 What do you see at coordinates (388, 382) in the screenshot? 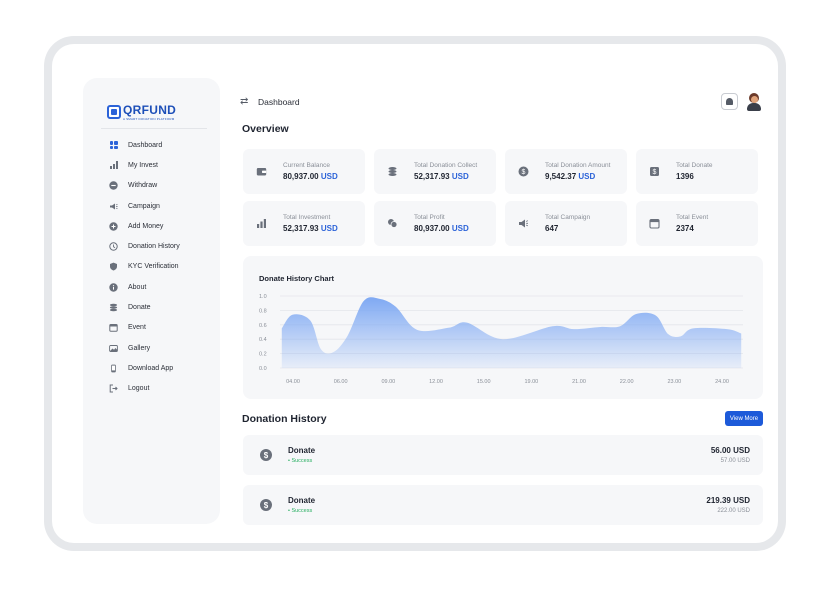
I see `x-tick-label: 09.00` at bounding box center [388, 382].